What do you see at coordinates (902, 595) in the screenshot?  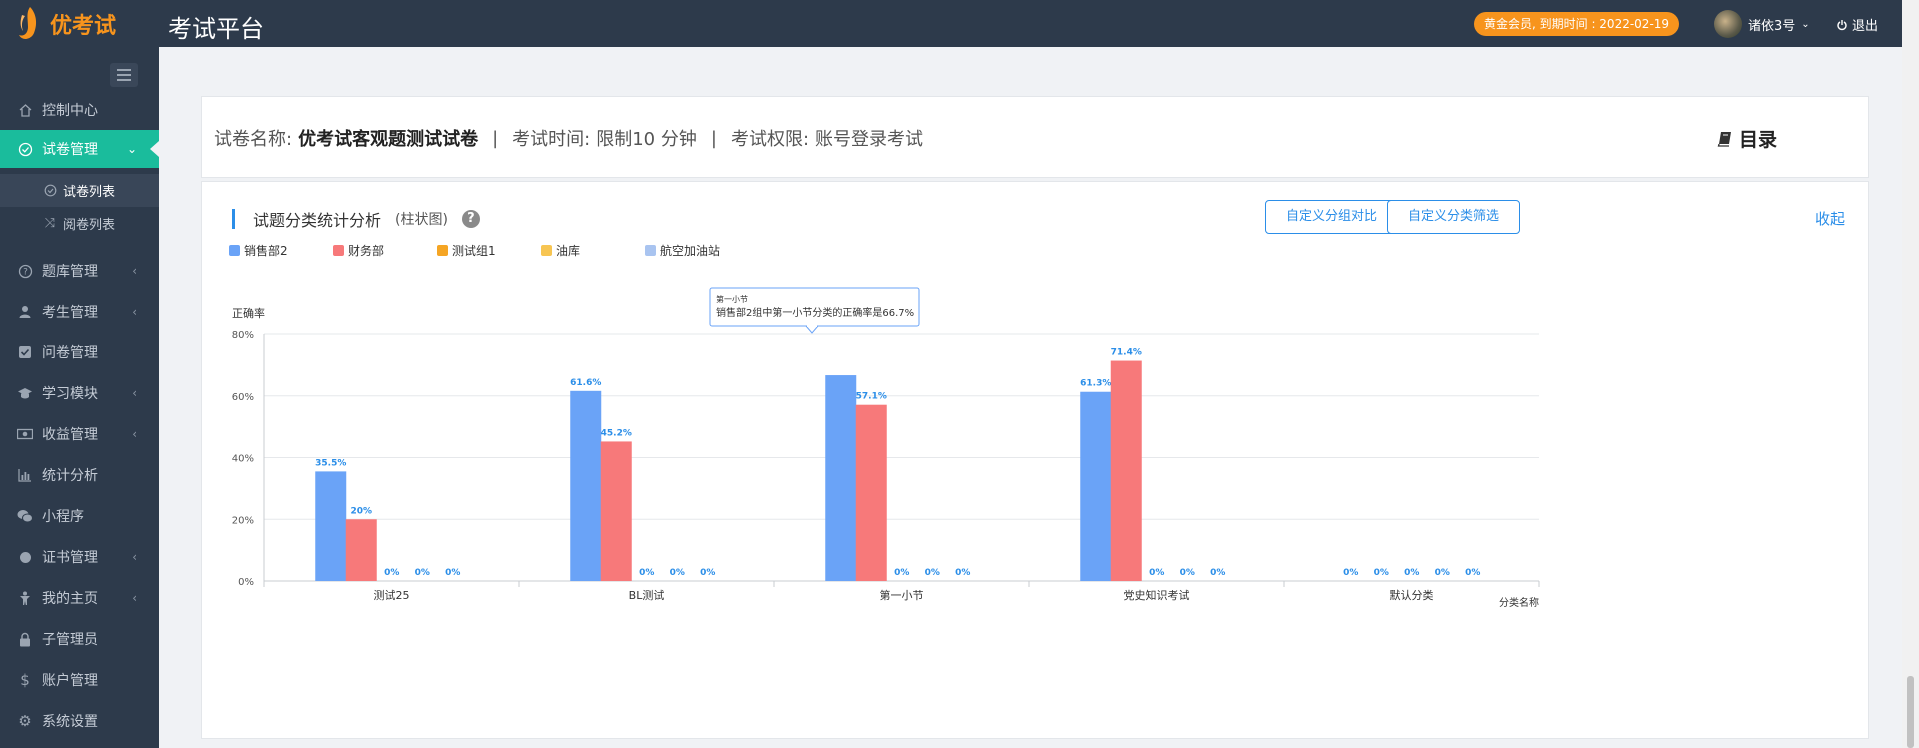 I see `x-tick-label: 第一小节` at bounding box center [902, 595].